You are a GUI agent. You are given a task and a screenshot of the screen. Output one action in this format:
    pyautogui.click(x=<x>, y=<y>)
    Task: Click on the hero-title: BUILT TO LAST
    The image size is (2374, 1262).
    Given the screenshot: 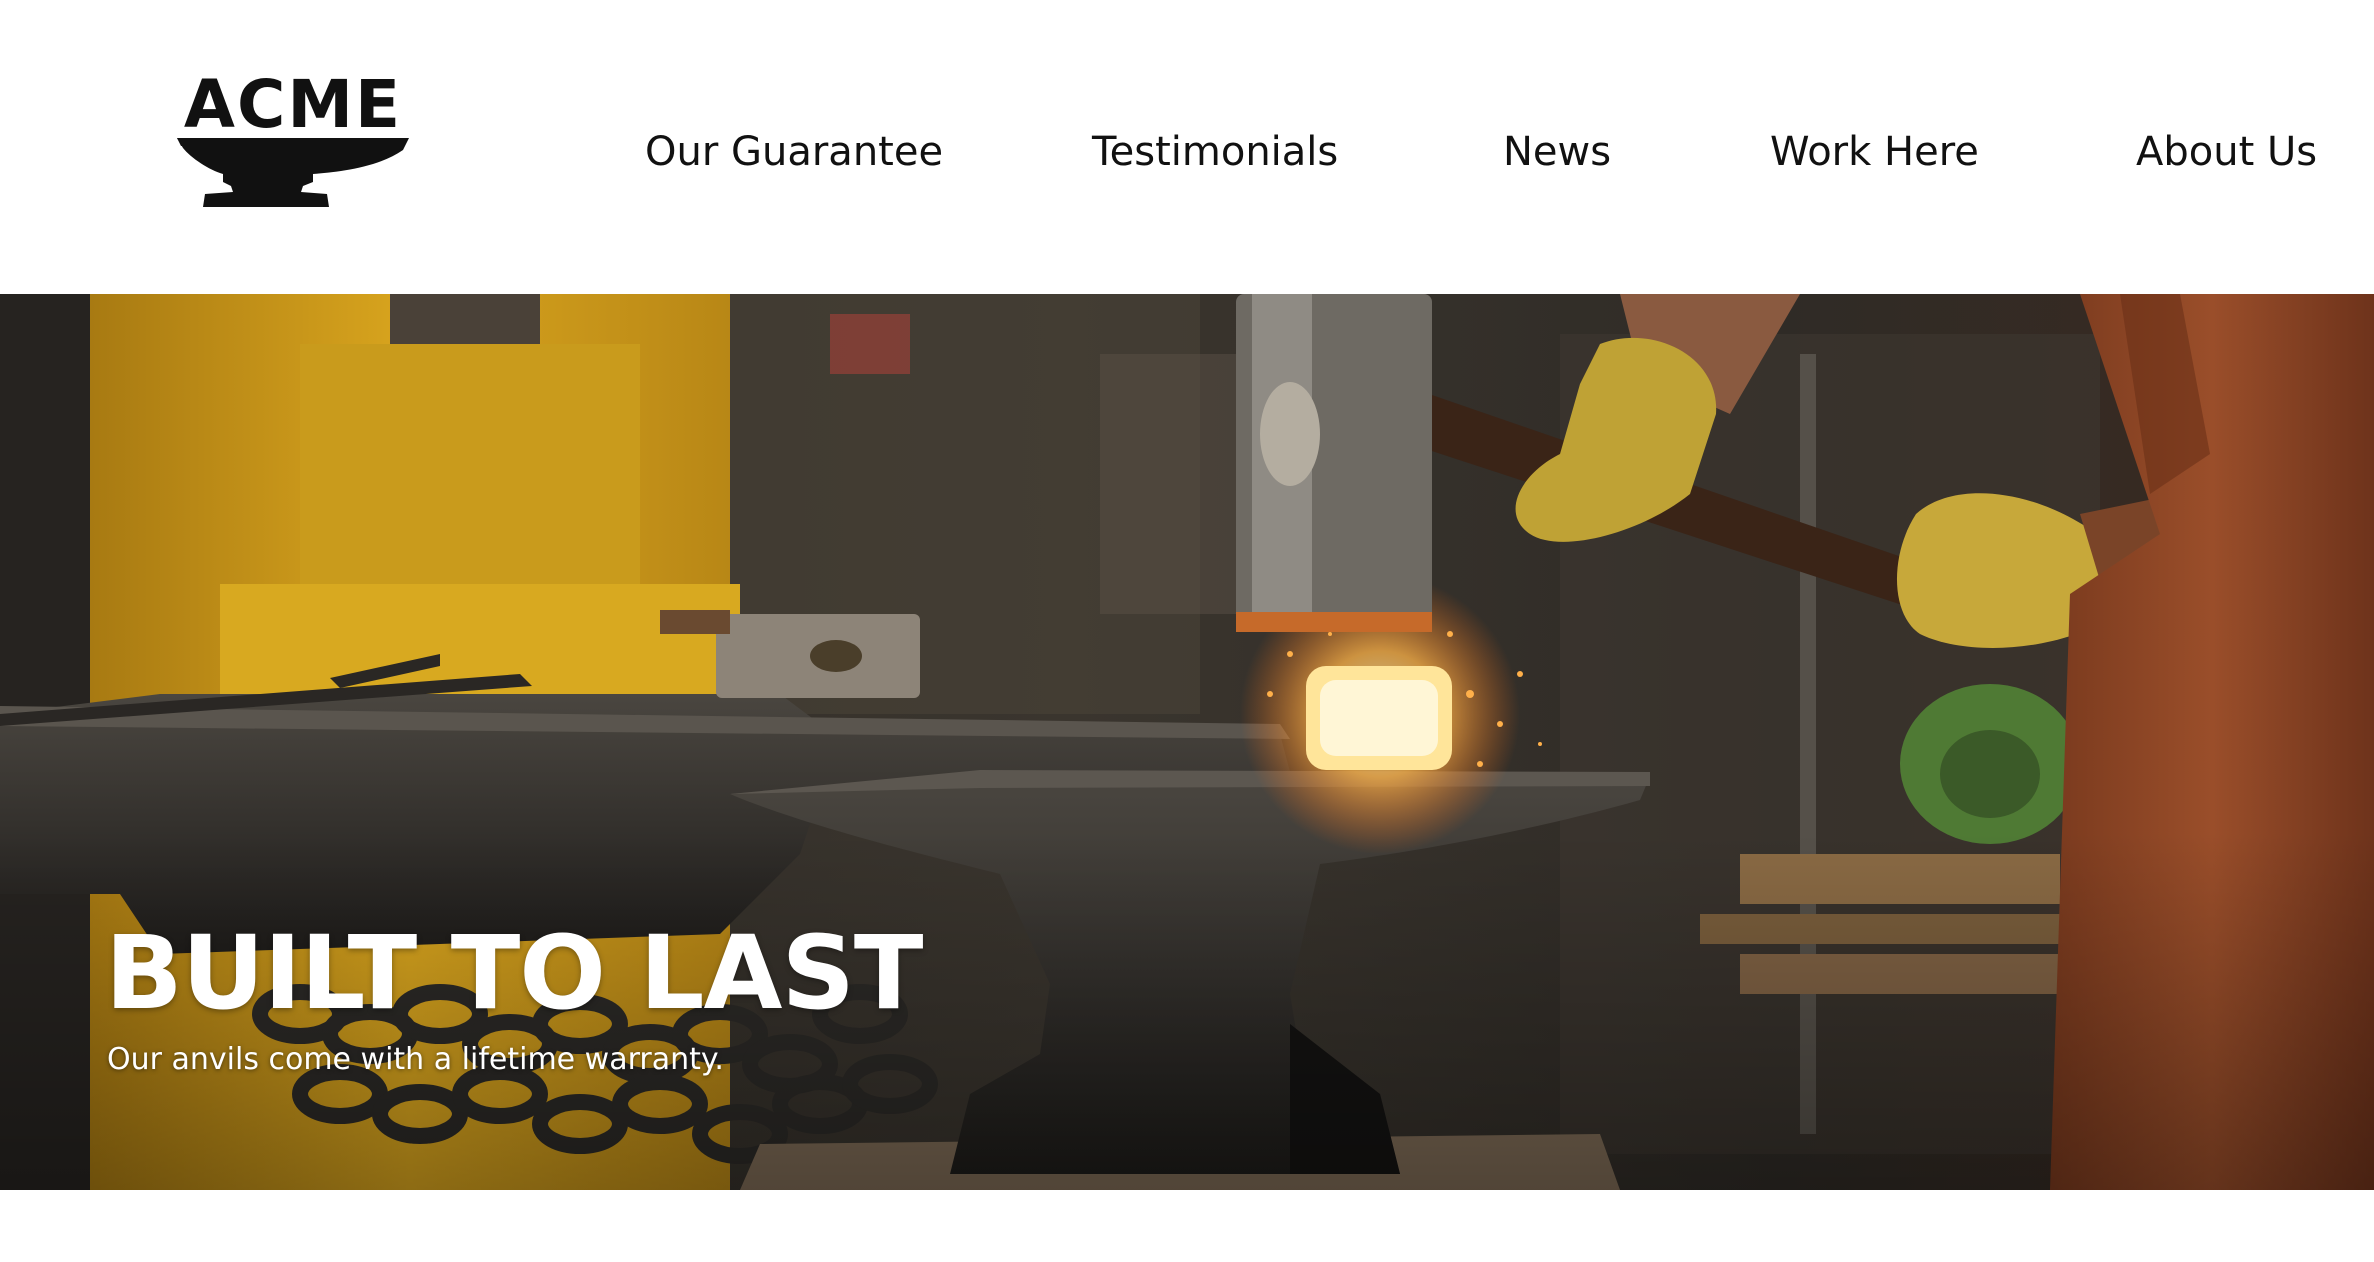 What is the action you would take?
    pyautogui.click(x=514, y=974)
    